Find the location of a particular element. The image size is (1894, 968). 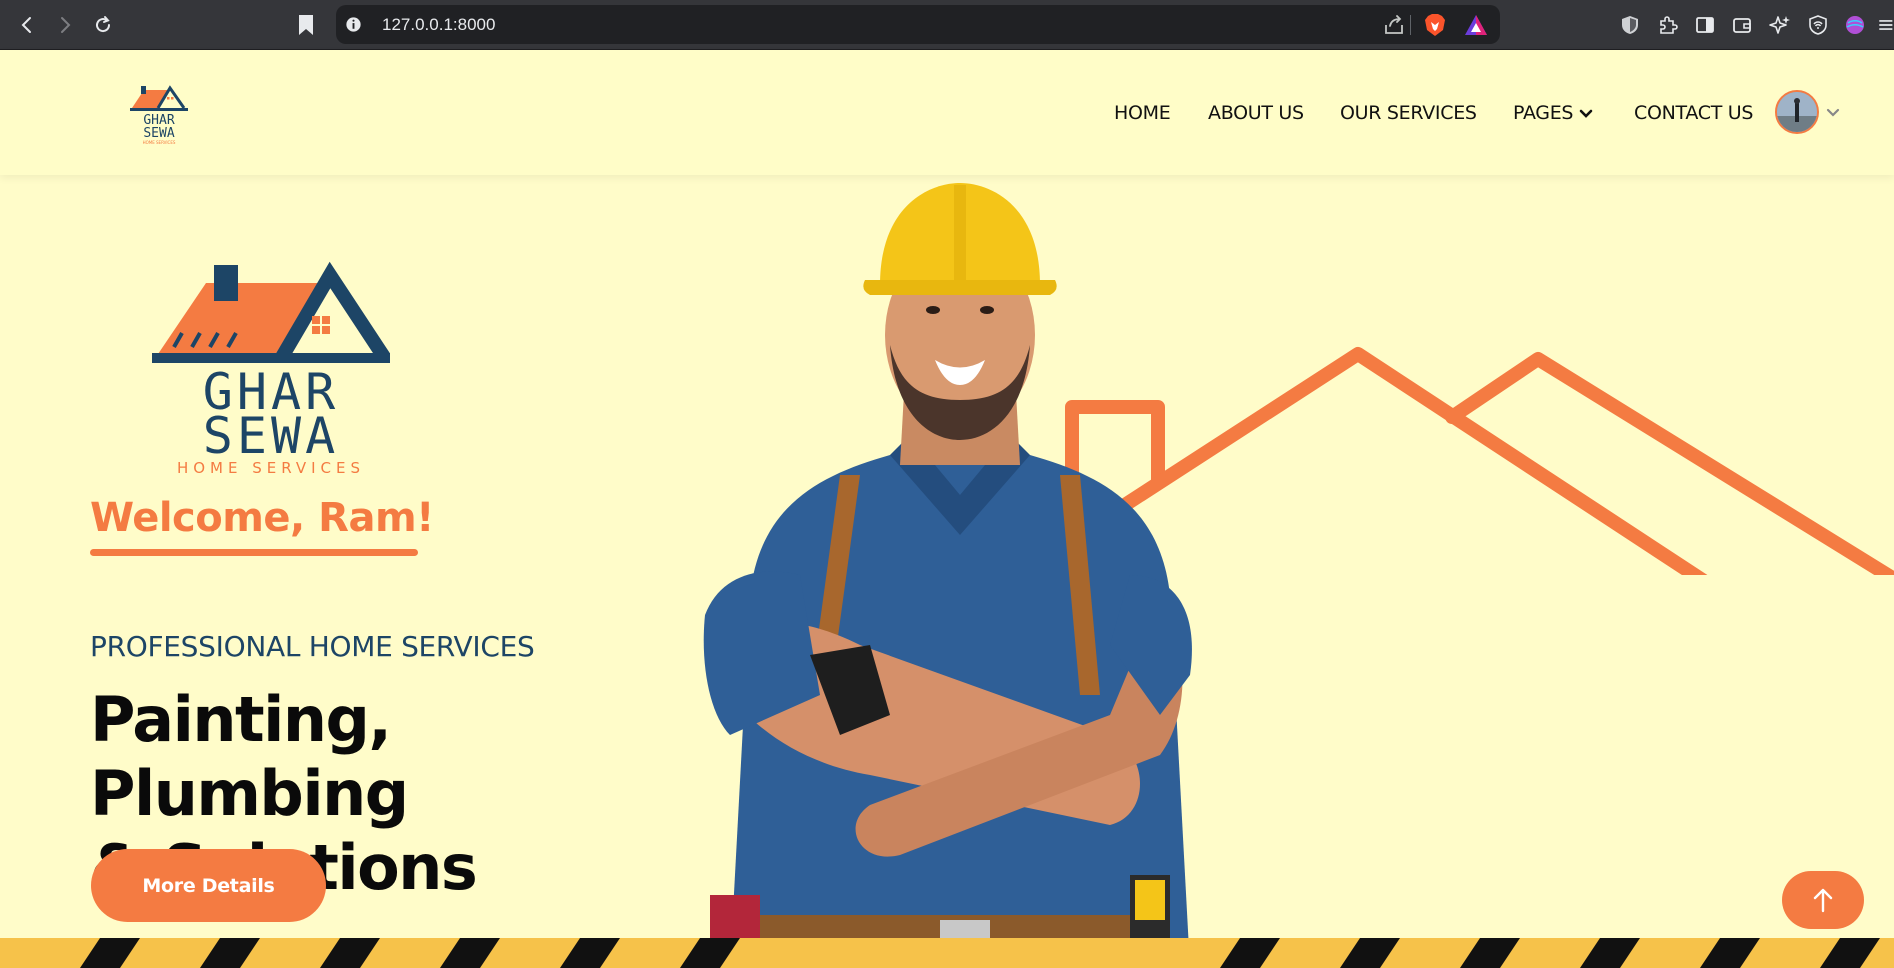

hero-logo-line2: SEWA is located at coordinates (271, 436).